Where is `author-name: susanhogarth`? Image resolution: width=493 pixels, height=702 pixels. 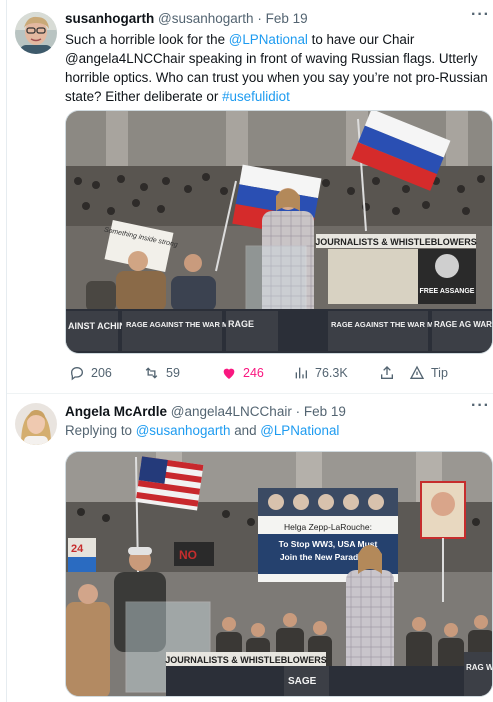
author-name: susanhogarth is located at coordinates (109, 18).